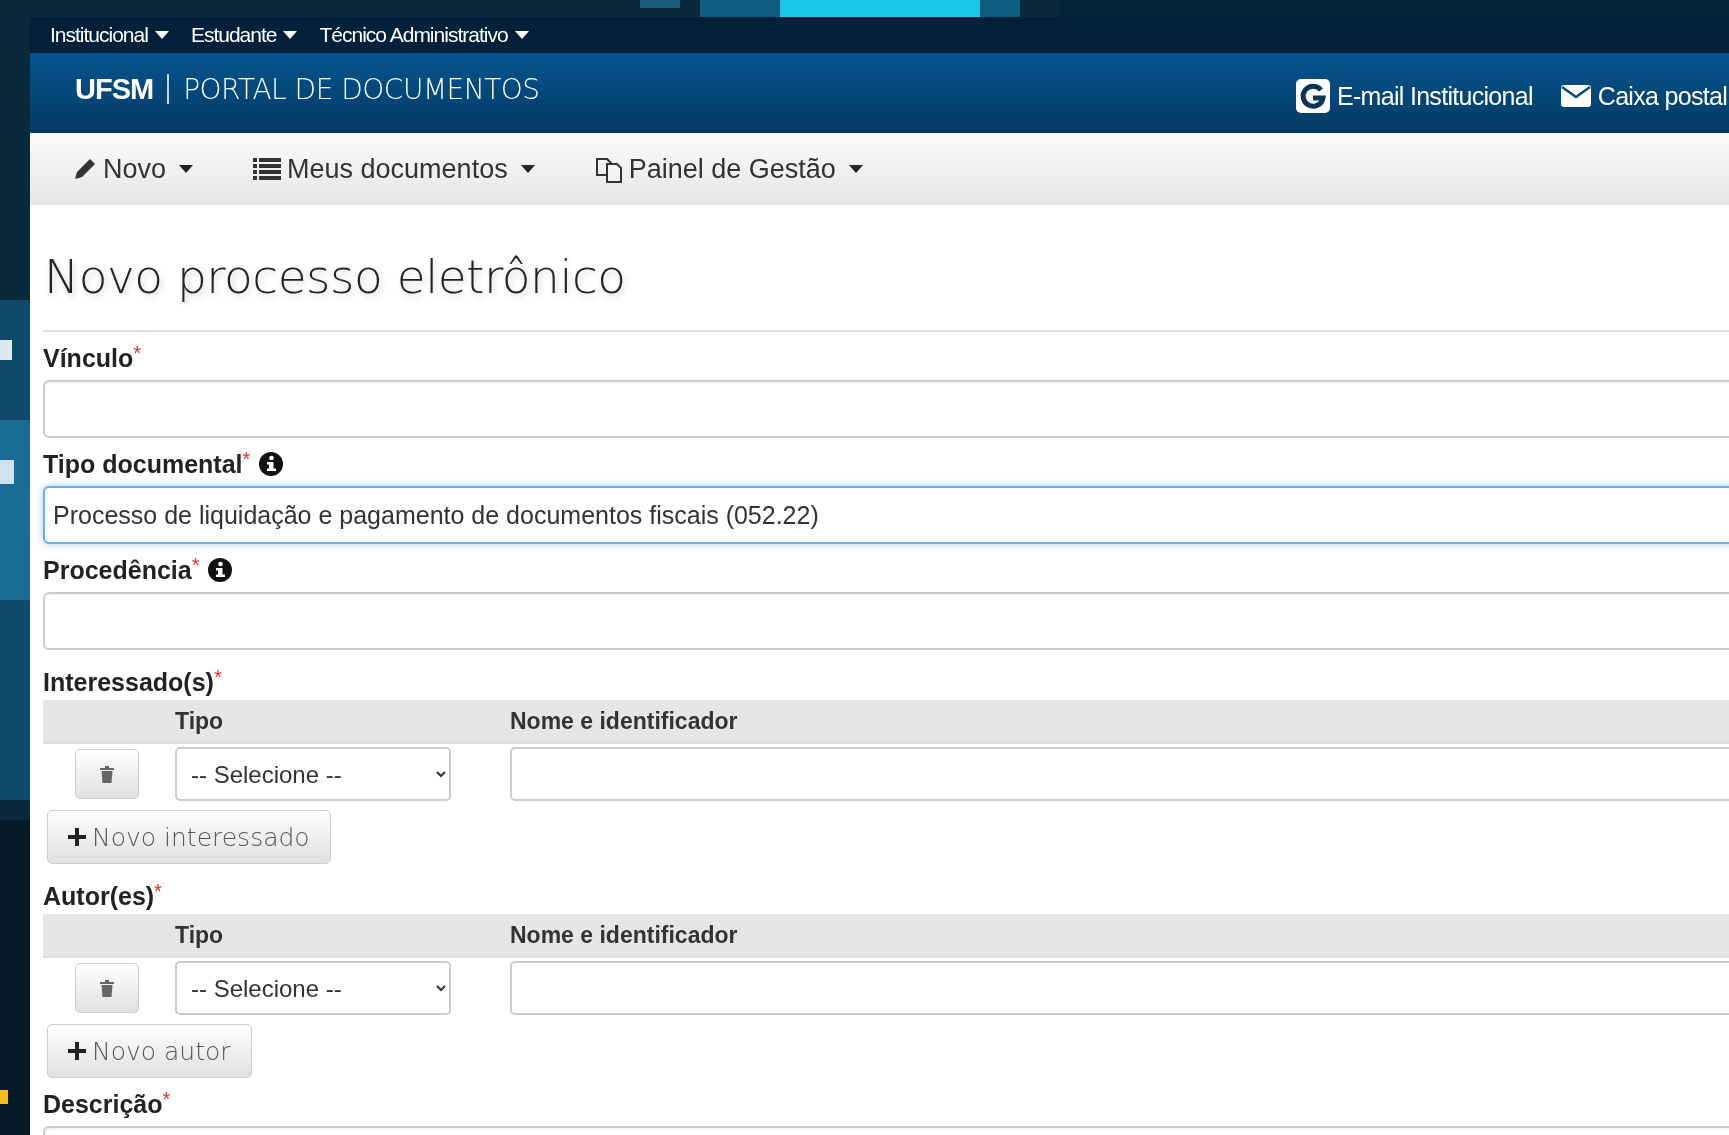 This screenshot has width=1729, height=1135. I want to click on nav-menu-link: Técnico Administrativo, so click(424, 35).